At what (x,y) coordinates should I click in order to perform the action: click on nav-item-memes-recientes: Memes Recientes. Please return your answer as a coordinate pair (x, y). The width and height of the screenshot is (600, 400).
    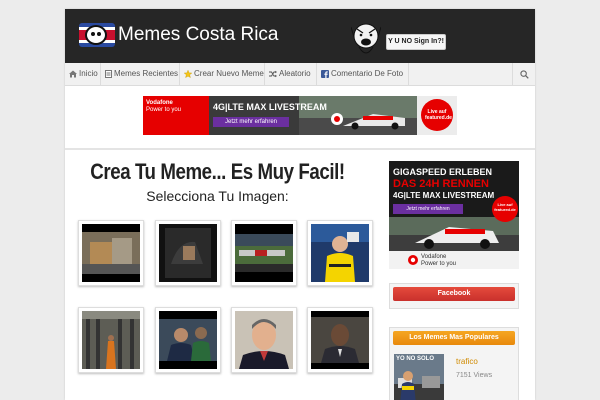
    Looking at the image, I should click on (140, 74).